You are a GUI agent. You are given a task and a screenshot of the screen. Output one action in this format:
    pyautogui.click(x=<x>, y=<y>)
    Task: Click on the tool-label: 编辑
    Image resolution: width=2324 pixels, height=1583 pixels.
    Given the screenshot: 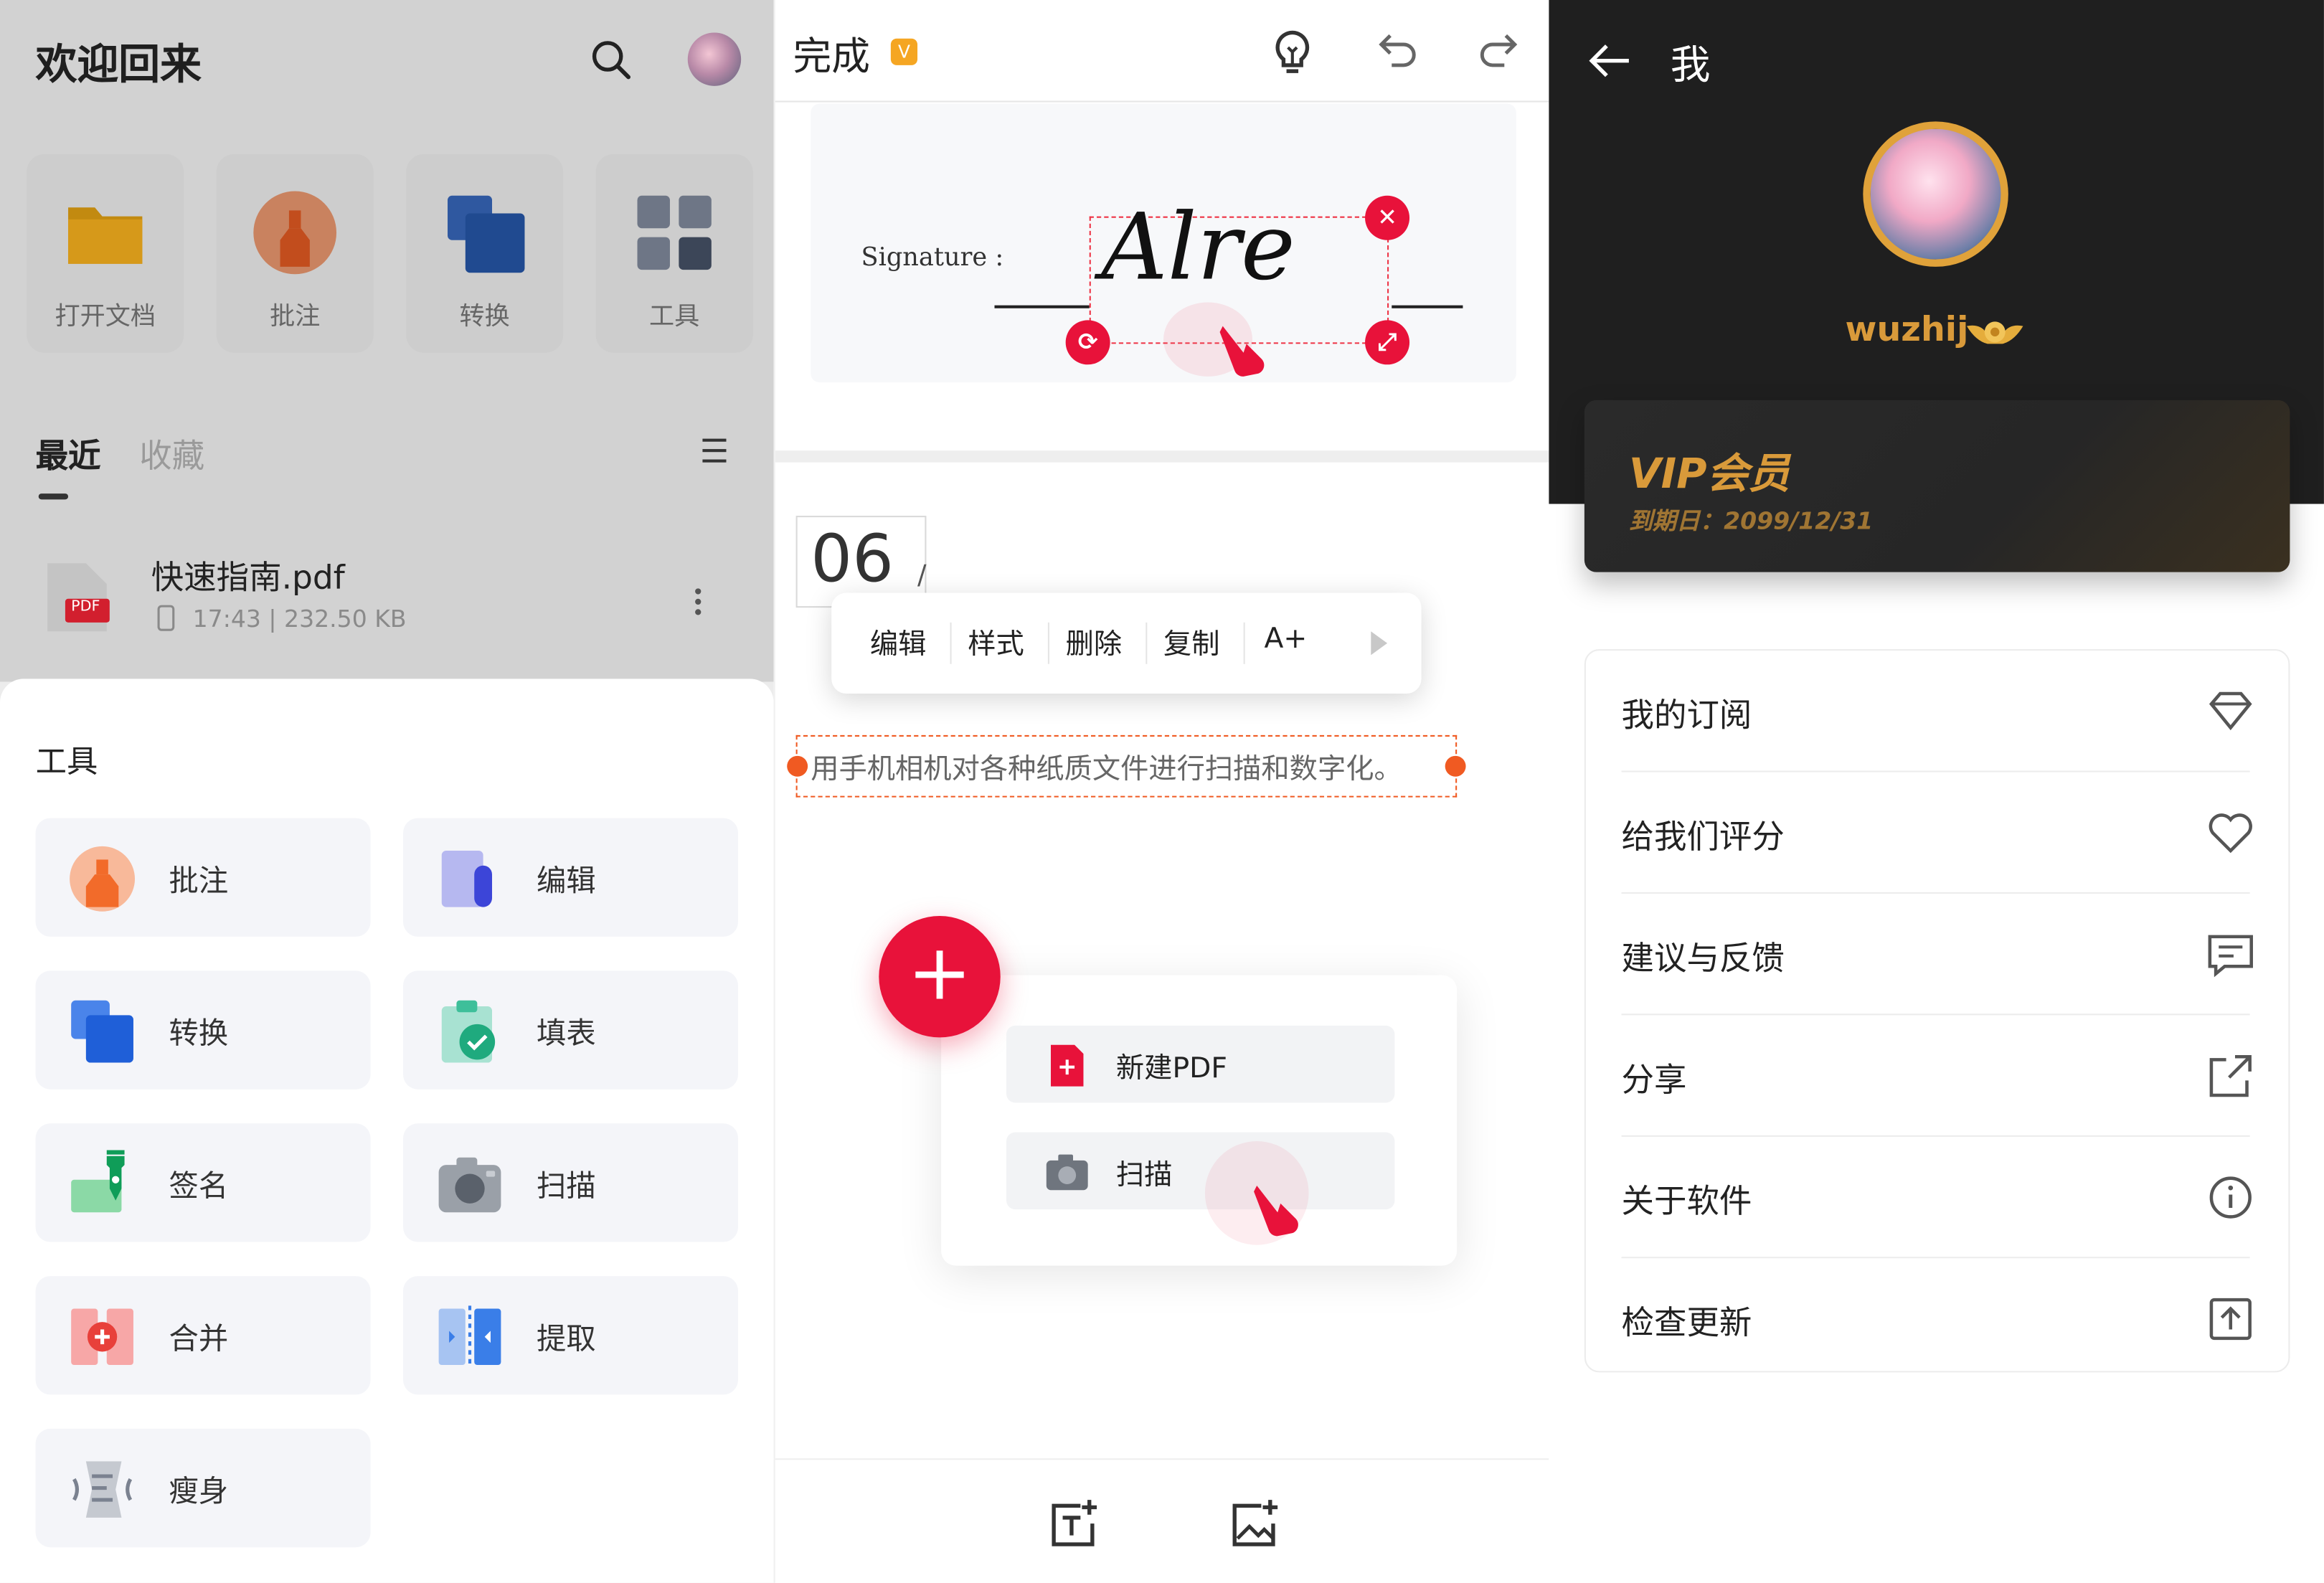 What is the action you would take?
    pyautogui.click(x=566, y=880)
    